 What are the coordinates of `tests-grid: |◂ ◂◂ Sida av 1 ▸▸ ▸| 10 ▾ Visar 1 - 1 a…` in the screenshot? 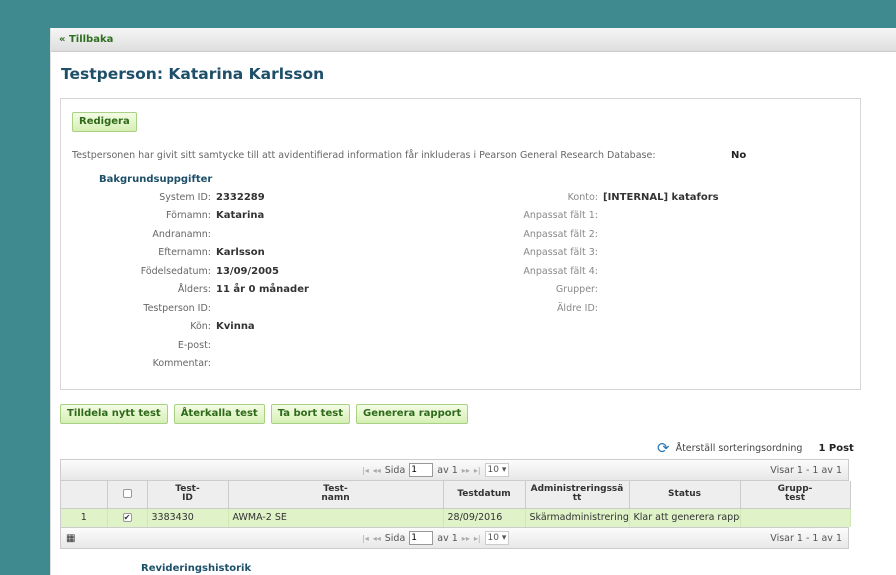 It's located at (455, 504).